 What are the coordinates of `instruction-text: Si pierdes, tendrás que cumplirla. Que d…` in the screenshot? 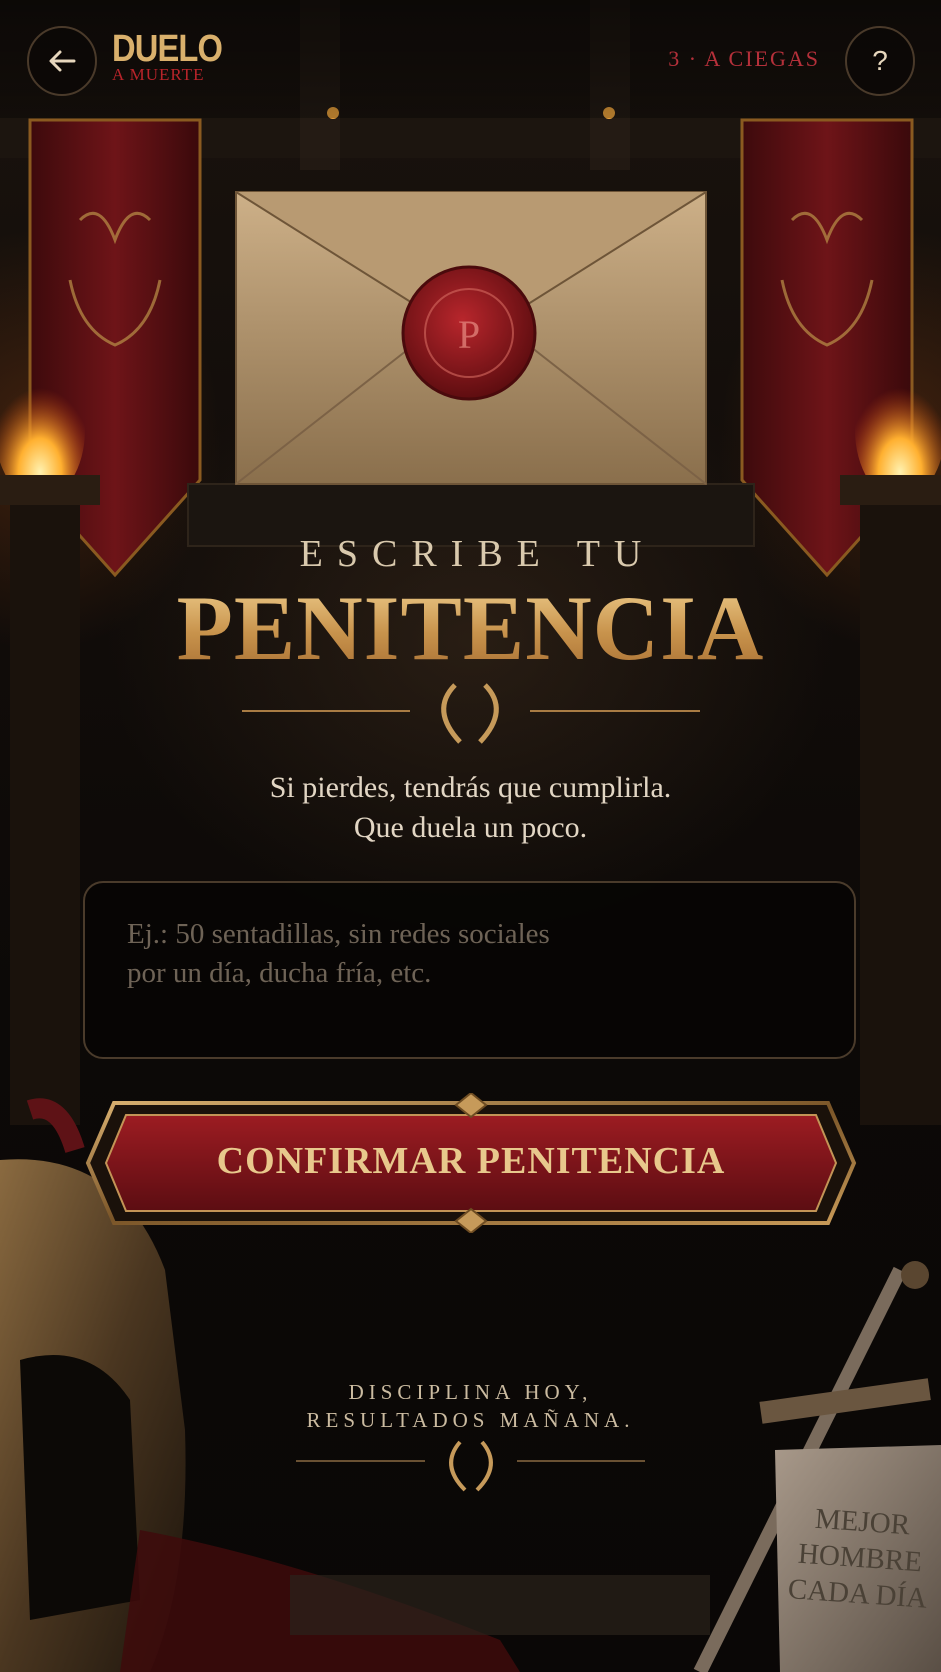 It's located at (470, 808).